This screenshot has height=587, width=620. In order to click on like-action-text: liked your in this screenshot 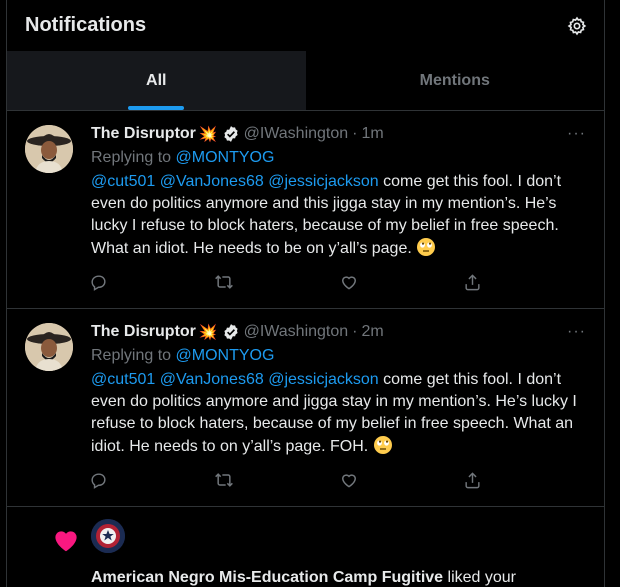, I will do `click(479, 577)`.